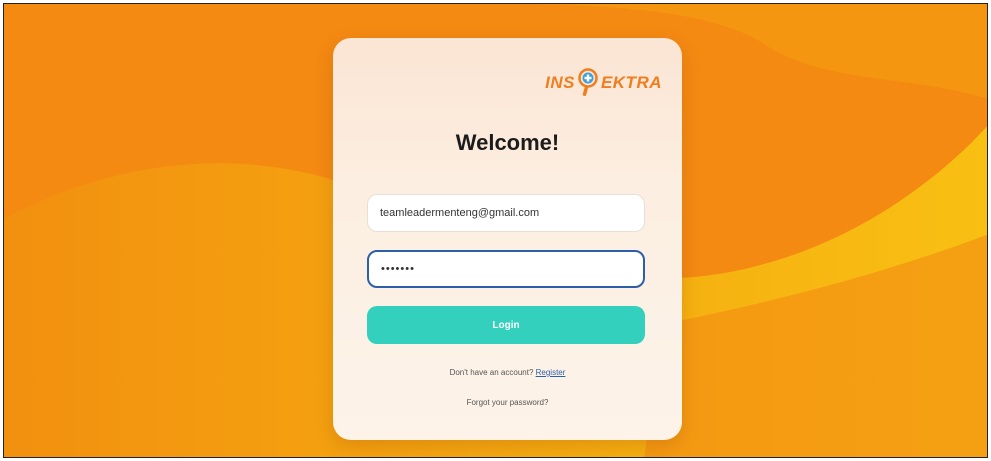  I want to click on register-prompt-line: Don't have an account? Register, so click(507, 372).